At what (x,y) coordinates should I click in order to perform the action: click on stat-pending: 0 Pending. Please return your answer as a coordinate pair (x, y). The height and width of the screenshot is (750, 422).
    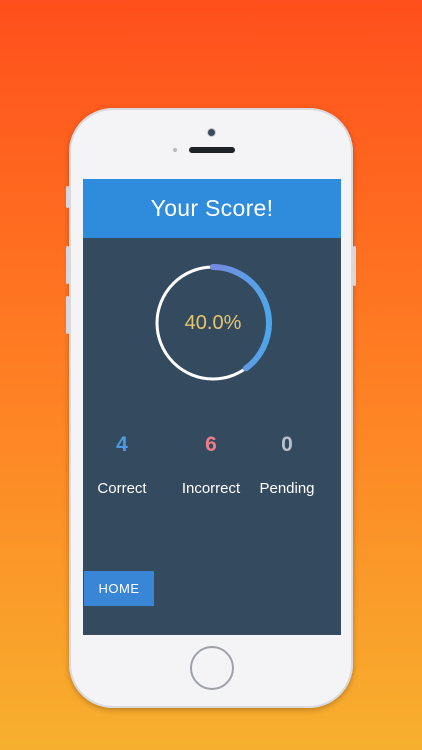
    Looking at the image, I should click on (287, 465).